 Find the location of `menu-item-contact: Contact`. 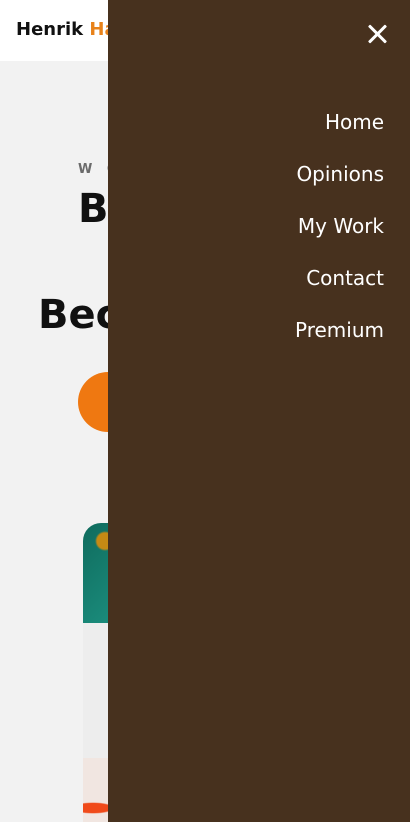

menu-item-contact: Contact is located at coordinates (339, 290).